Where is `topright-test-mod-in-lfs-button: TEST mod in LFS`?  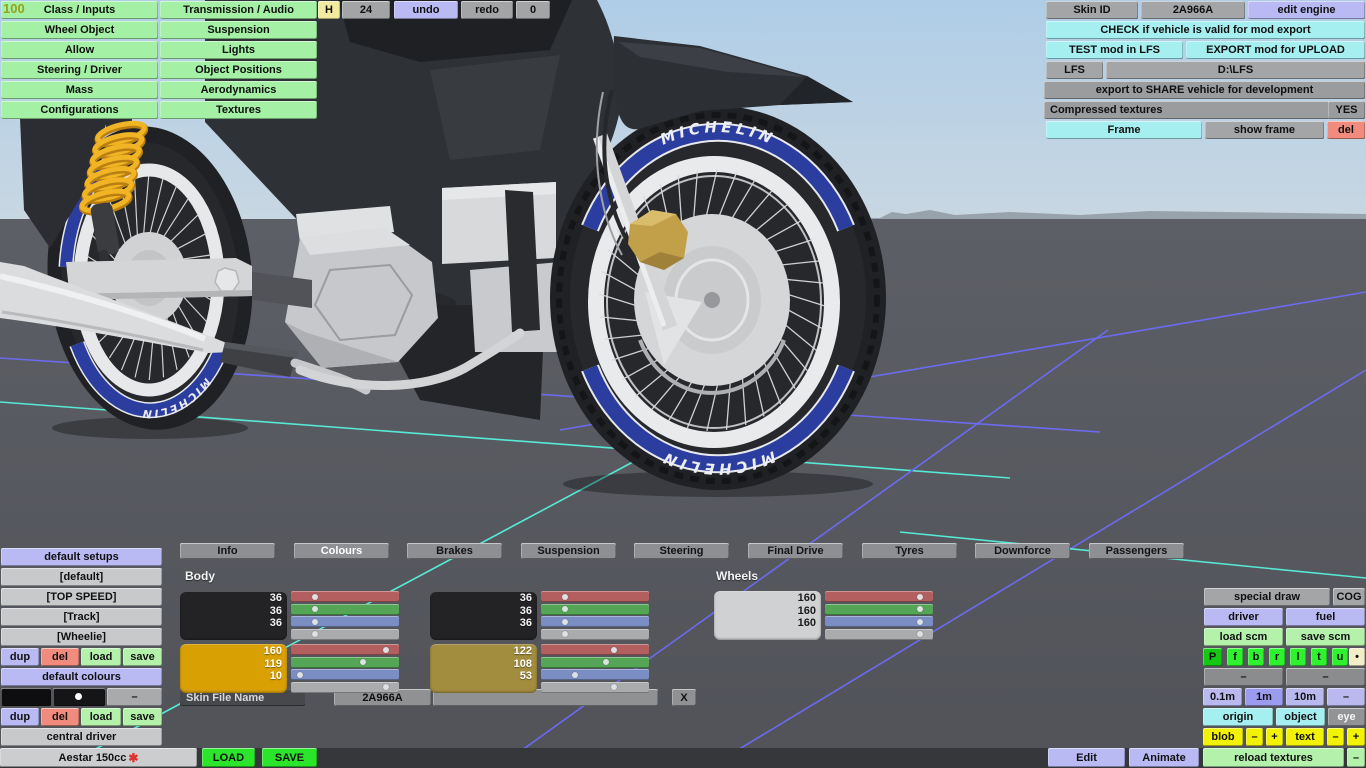
topright-test-mod-in-lfs-button: TEST mod in LFS is located at coordinates (1114, 50).